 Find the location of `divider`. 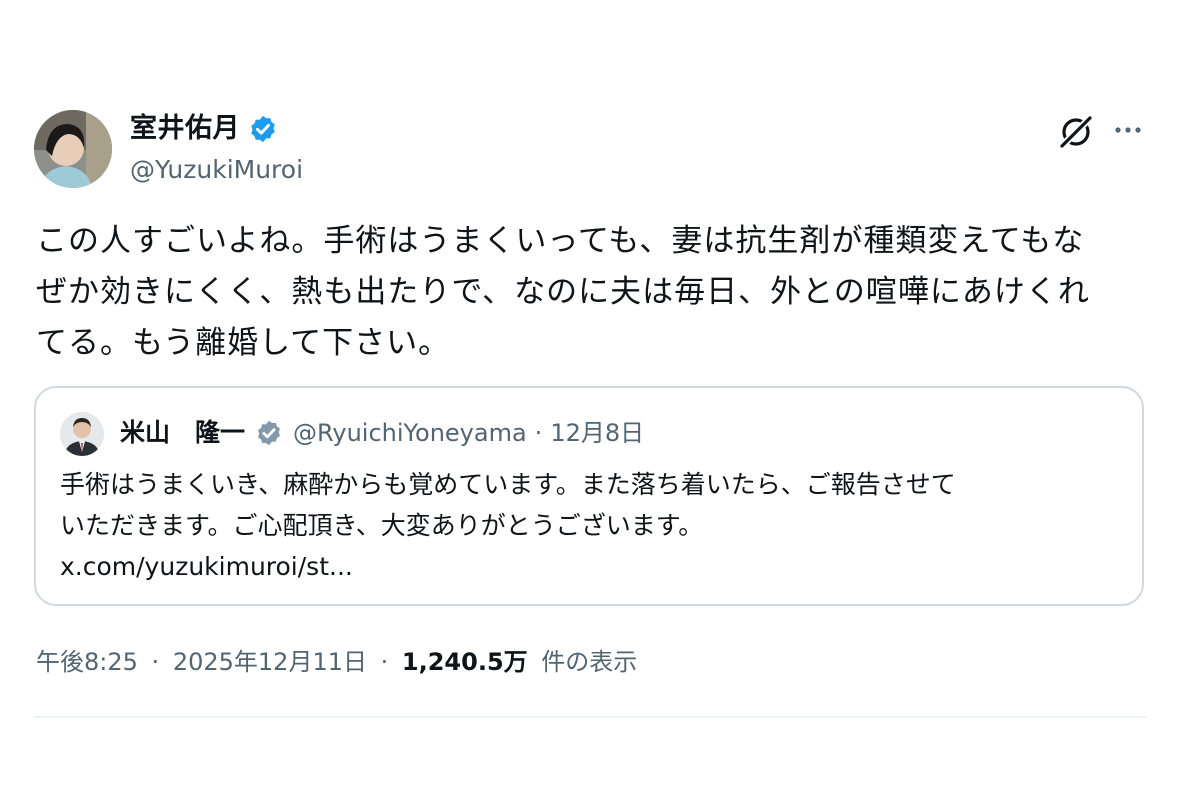

divider is located at coordinates (590, 717).